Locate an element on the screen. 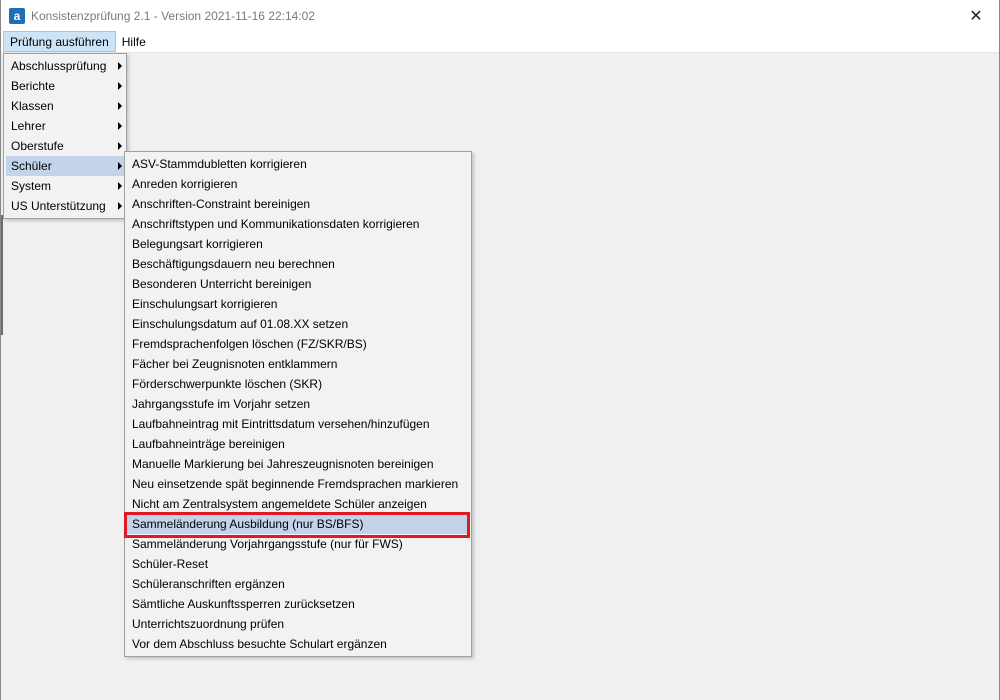 The width and height of the screenshot is (1000, 700). menu-item-abschlusspruefung: Abschlussprüfung is located at coordinates (65, 66).